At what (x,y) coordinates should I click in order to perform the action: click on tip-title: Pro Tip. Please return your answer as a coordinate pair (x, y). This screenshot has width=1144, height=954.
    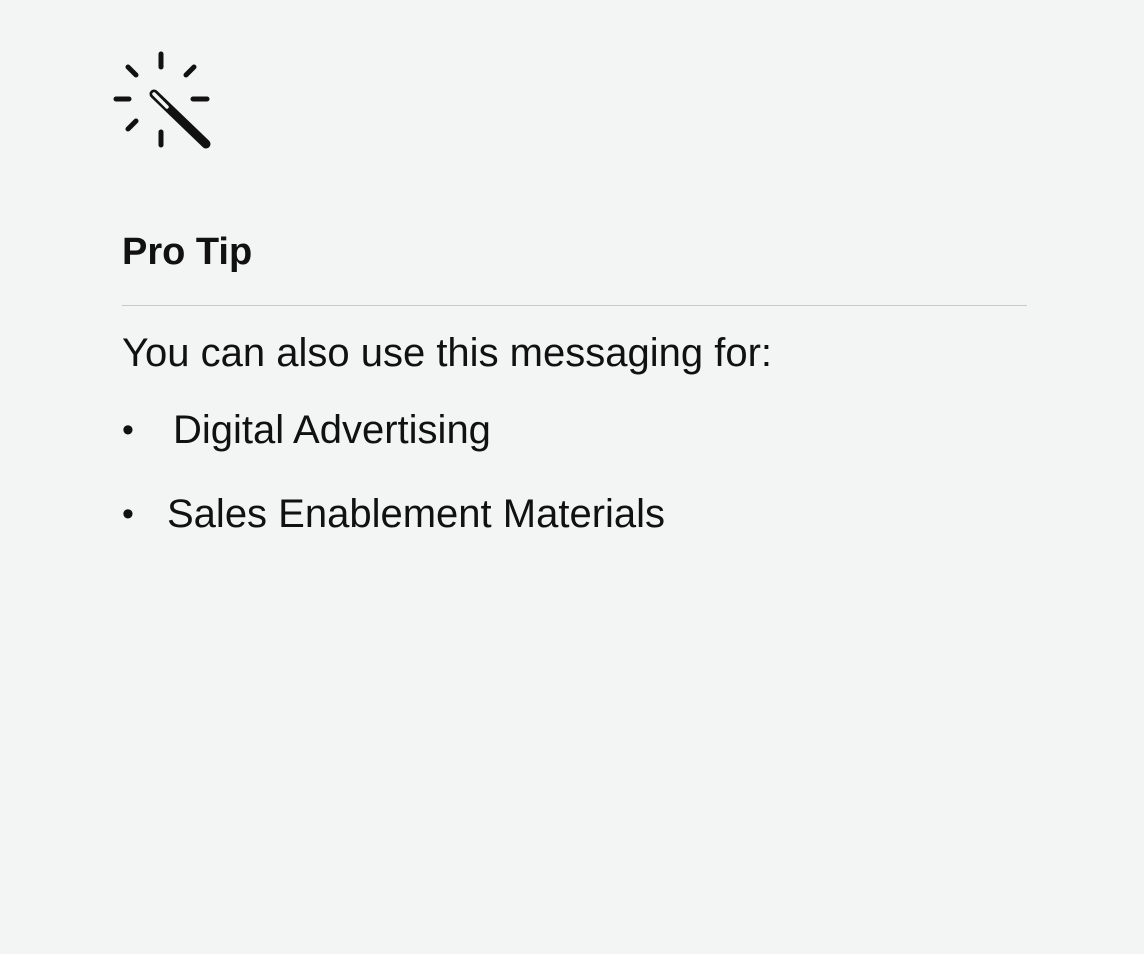
    Looking at the image, I should click on (187, 252).